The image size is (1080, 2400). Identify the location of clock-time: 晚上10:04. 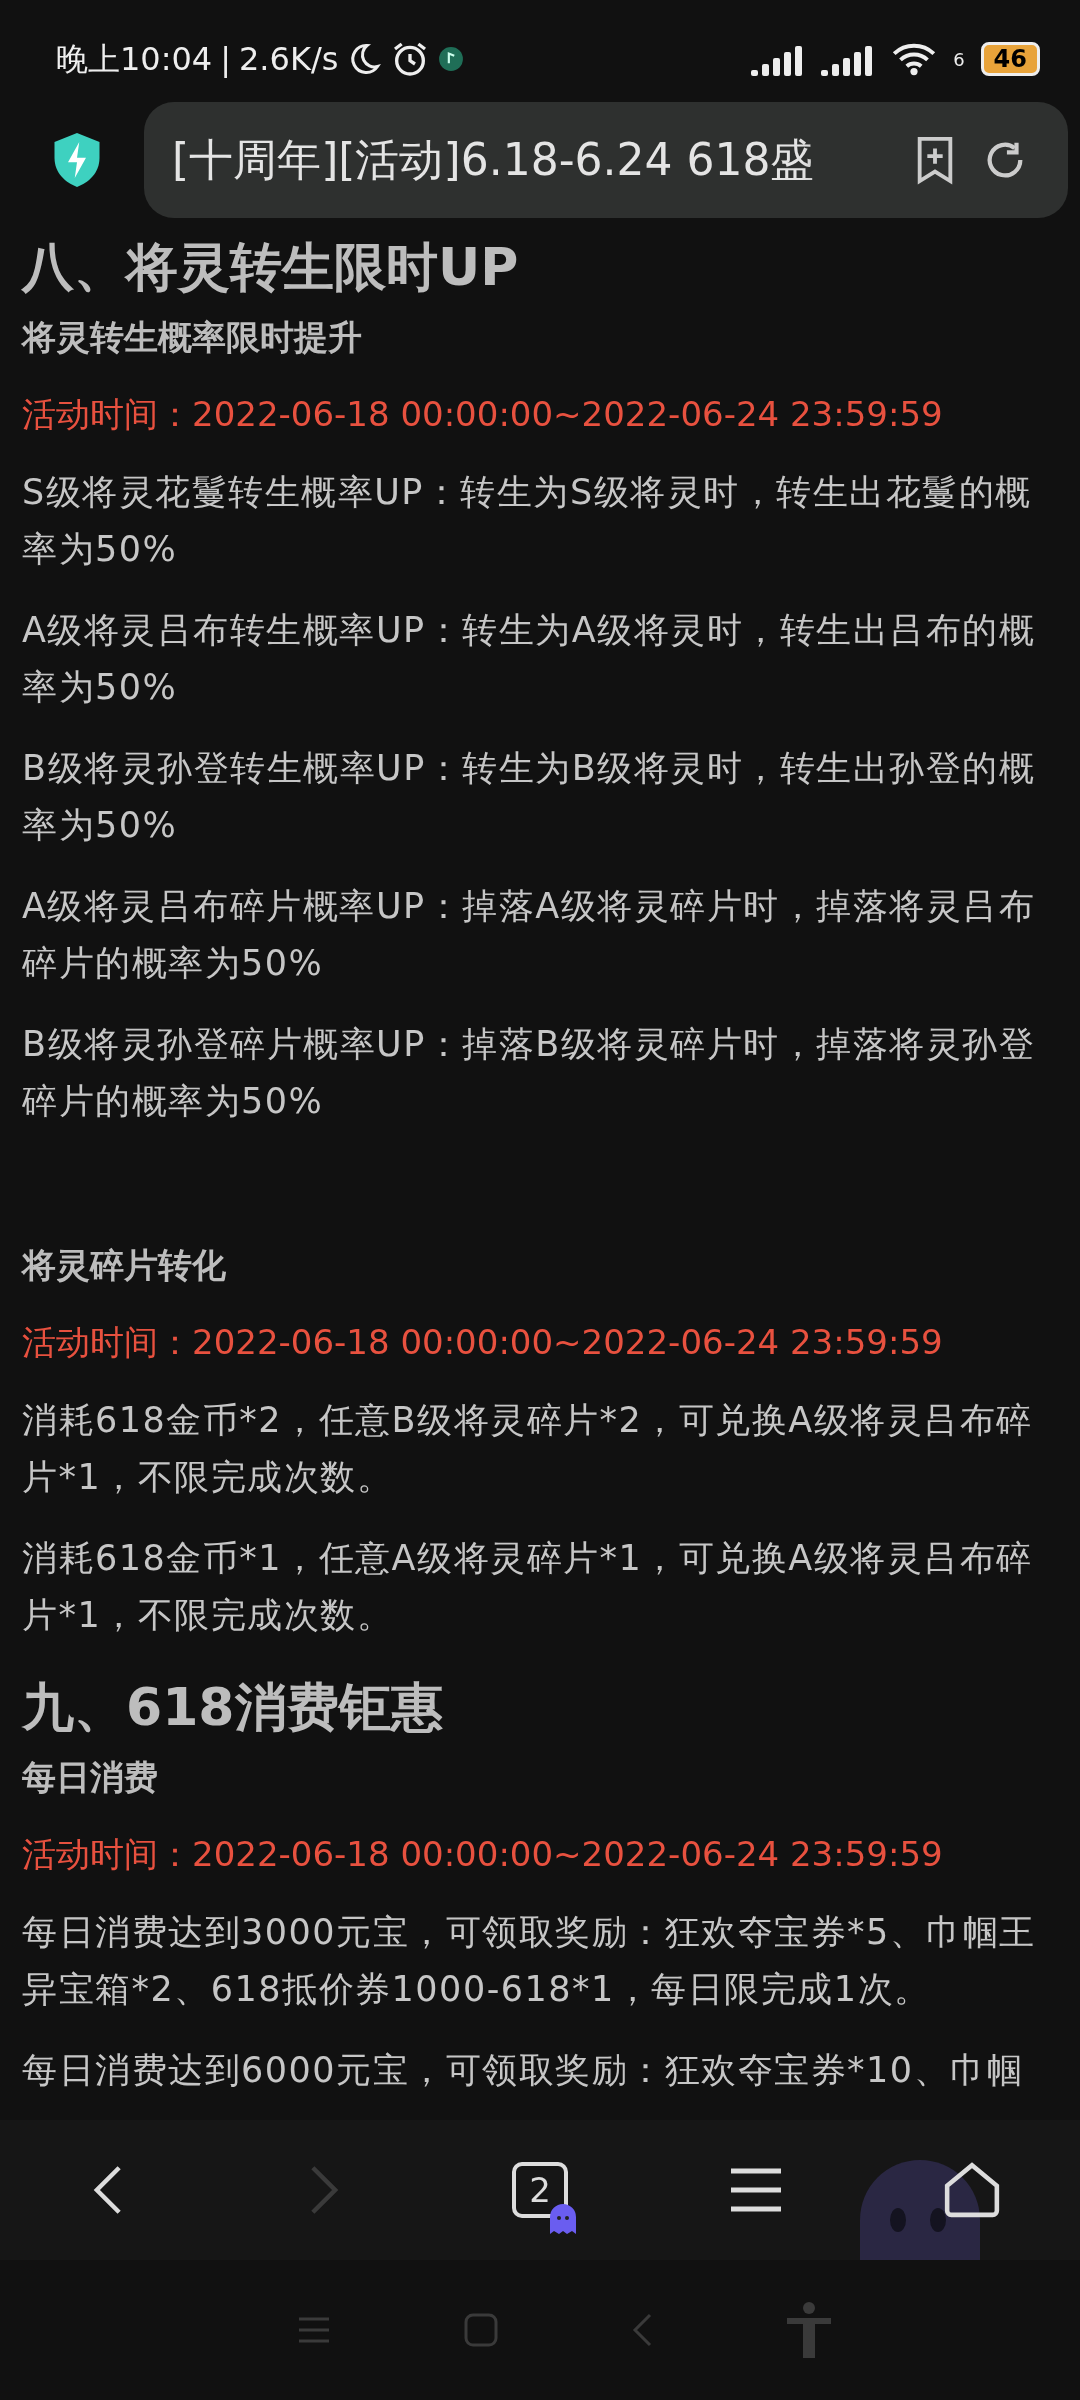
(134, 59).